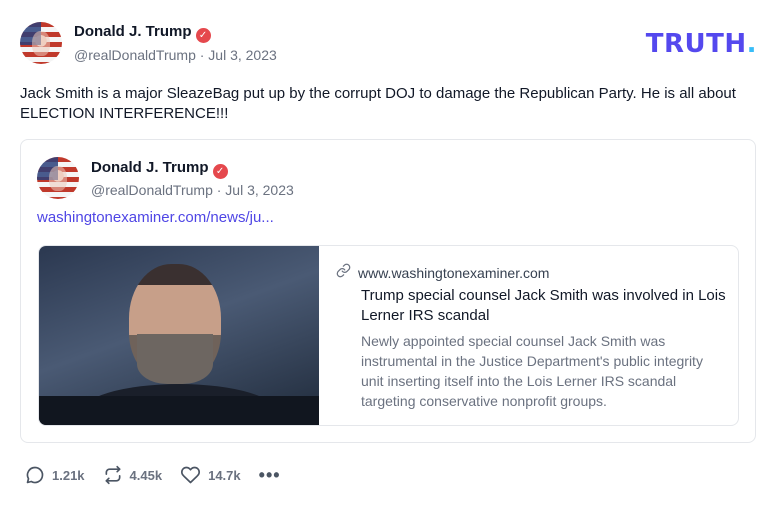 Image resolution: width=777 pixels, height=505 pixels. What do you see at coordinates (344, 272) in the screenshot?
I see `link-icon` at bounding box center [344, 272].